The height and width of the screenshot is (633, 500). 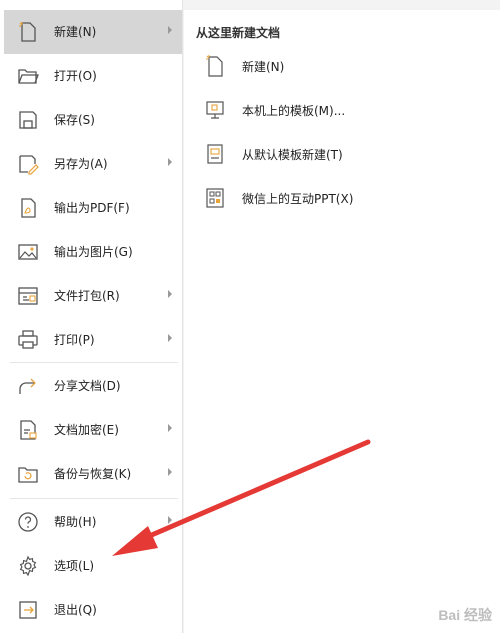 I want to click on print-icon, so click(x=28, y=340).